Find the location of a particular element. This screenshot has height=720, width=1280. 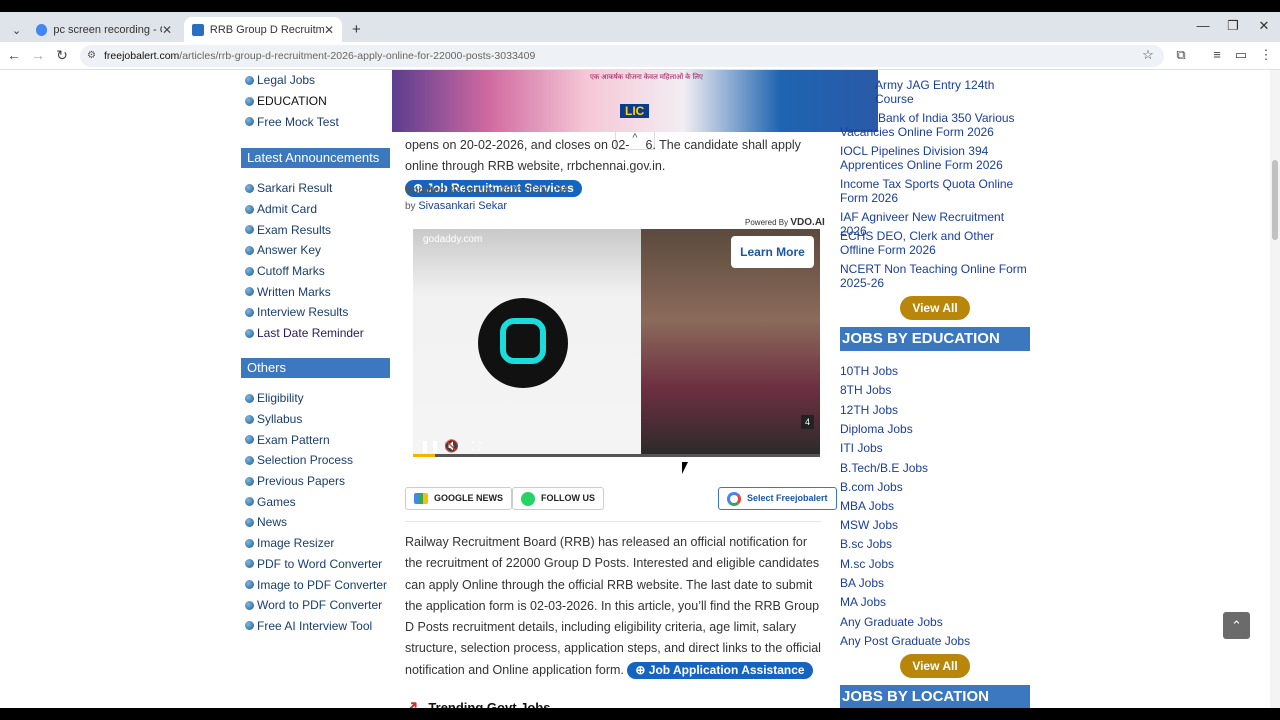

select-freejobalert-button: Select Freejobalert is located at coordinates (777, 498).